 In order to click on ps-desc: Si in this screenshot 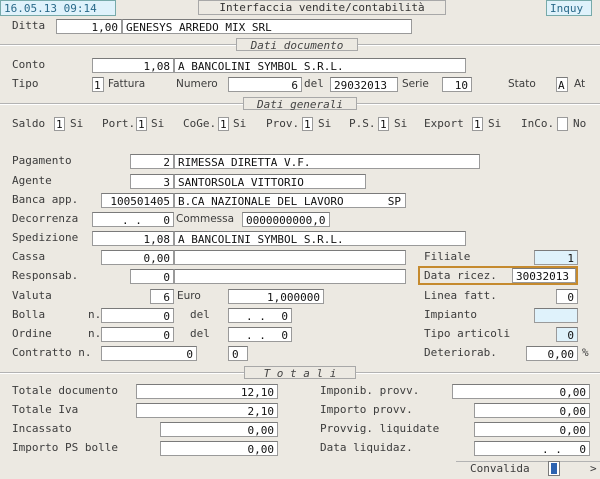, I will do `click(401, 123)`.